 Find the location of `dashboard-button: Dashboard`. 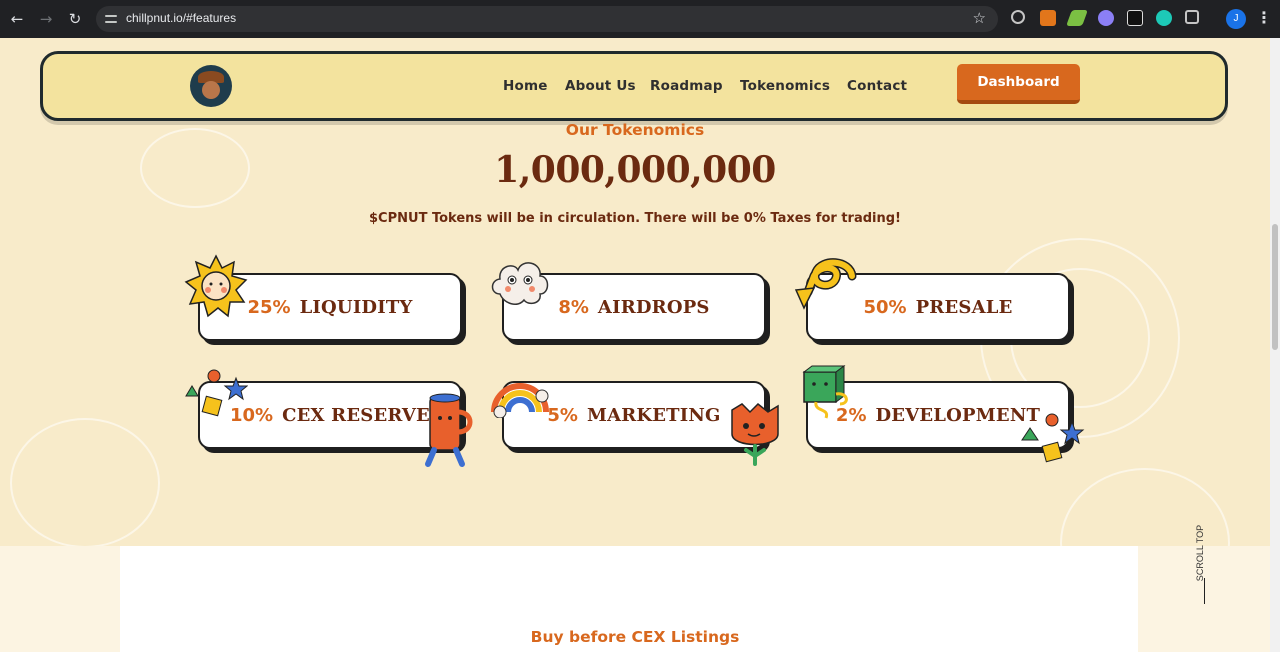

dashboard-button: Dashboard is located at coordinates (1018, 84).